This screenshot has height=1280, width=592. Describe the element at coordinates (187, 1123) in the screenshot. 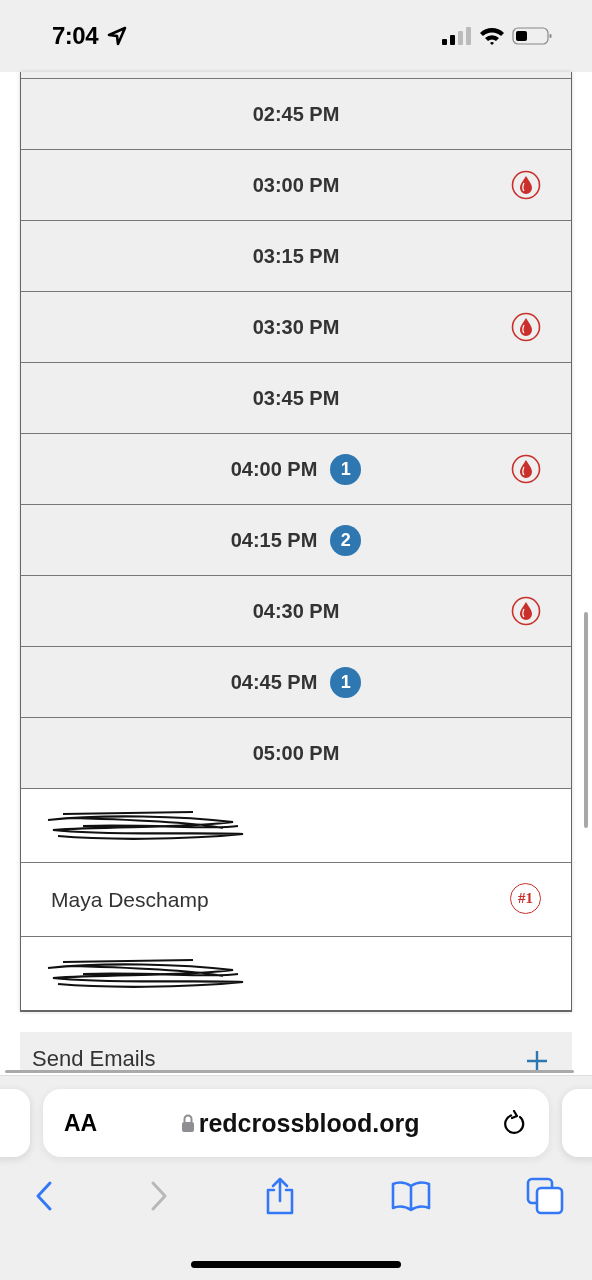

I see `lock-icon` at that location.